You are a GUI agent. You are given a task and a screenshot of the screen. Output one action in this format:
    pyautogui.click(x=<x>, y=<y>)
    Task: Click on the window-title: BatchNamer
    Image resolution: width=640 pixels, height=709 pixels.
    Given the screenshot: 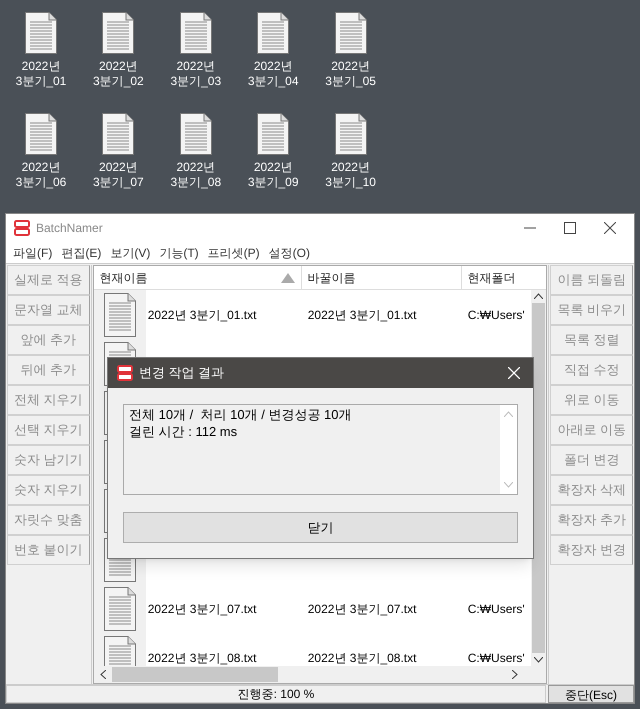 What is the action you would take?
    pyautogui.click(x=69, y=228)
    